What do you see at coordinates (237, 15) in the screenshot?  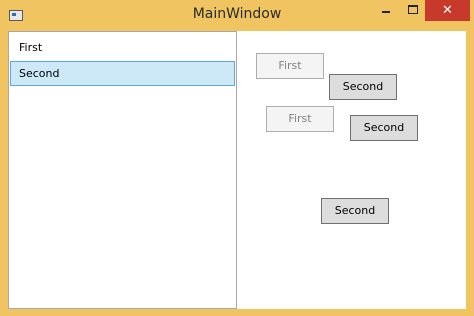 I see `title-bar: MainWindow ✕` at bounding box center [237, 15].